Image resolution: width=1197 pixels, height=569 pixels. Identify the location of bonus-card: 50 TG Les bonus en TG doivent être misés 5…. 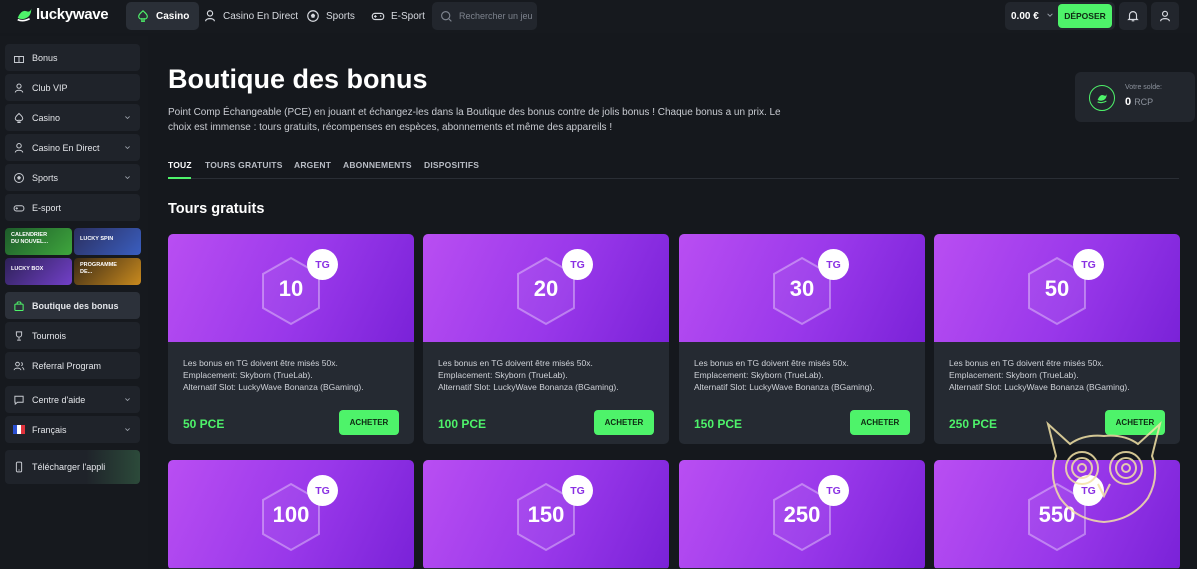
(1057, 339).